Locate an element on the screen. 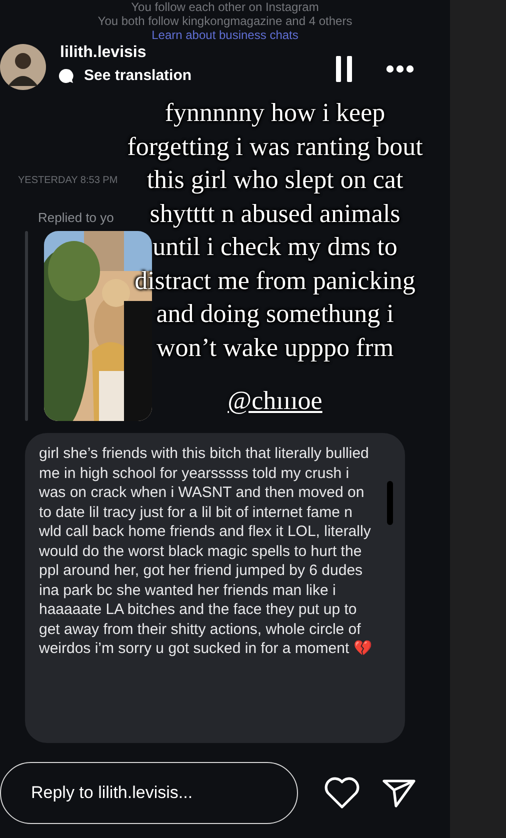  more-icon is located at coordinates (400, 69).